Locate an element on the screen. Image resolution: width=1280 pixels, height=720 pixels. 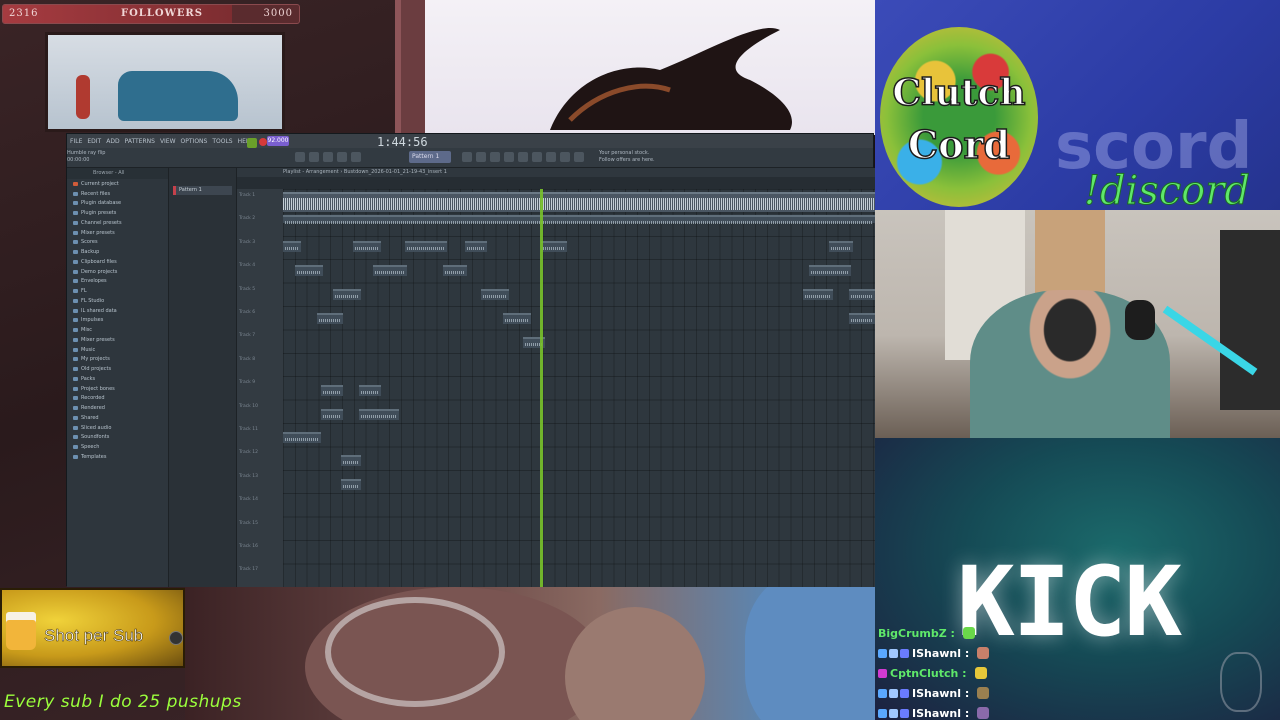
browser-item: Current project is located at coordinates (117, 184).